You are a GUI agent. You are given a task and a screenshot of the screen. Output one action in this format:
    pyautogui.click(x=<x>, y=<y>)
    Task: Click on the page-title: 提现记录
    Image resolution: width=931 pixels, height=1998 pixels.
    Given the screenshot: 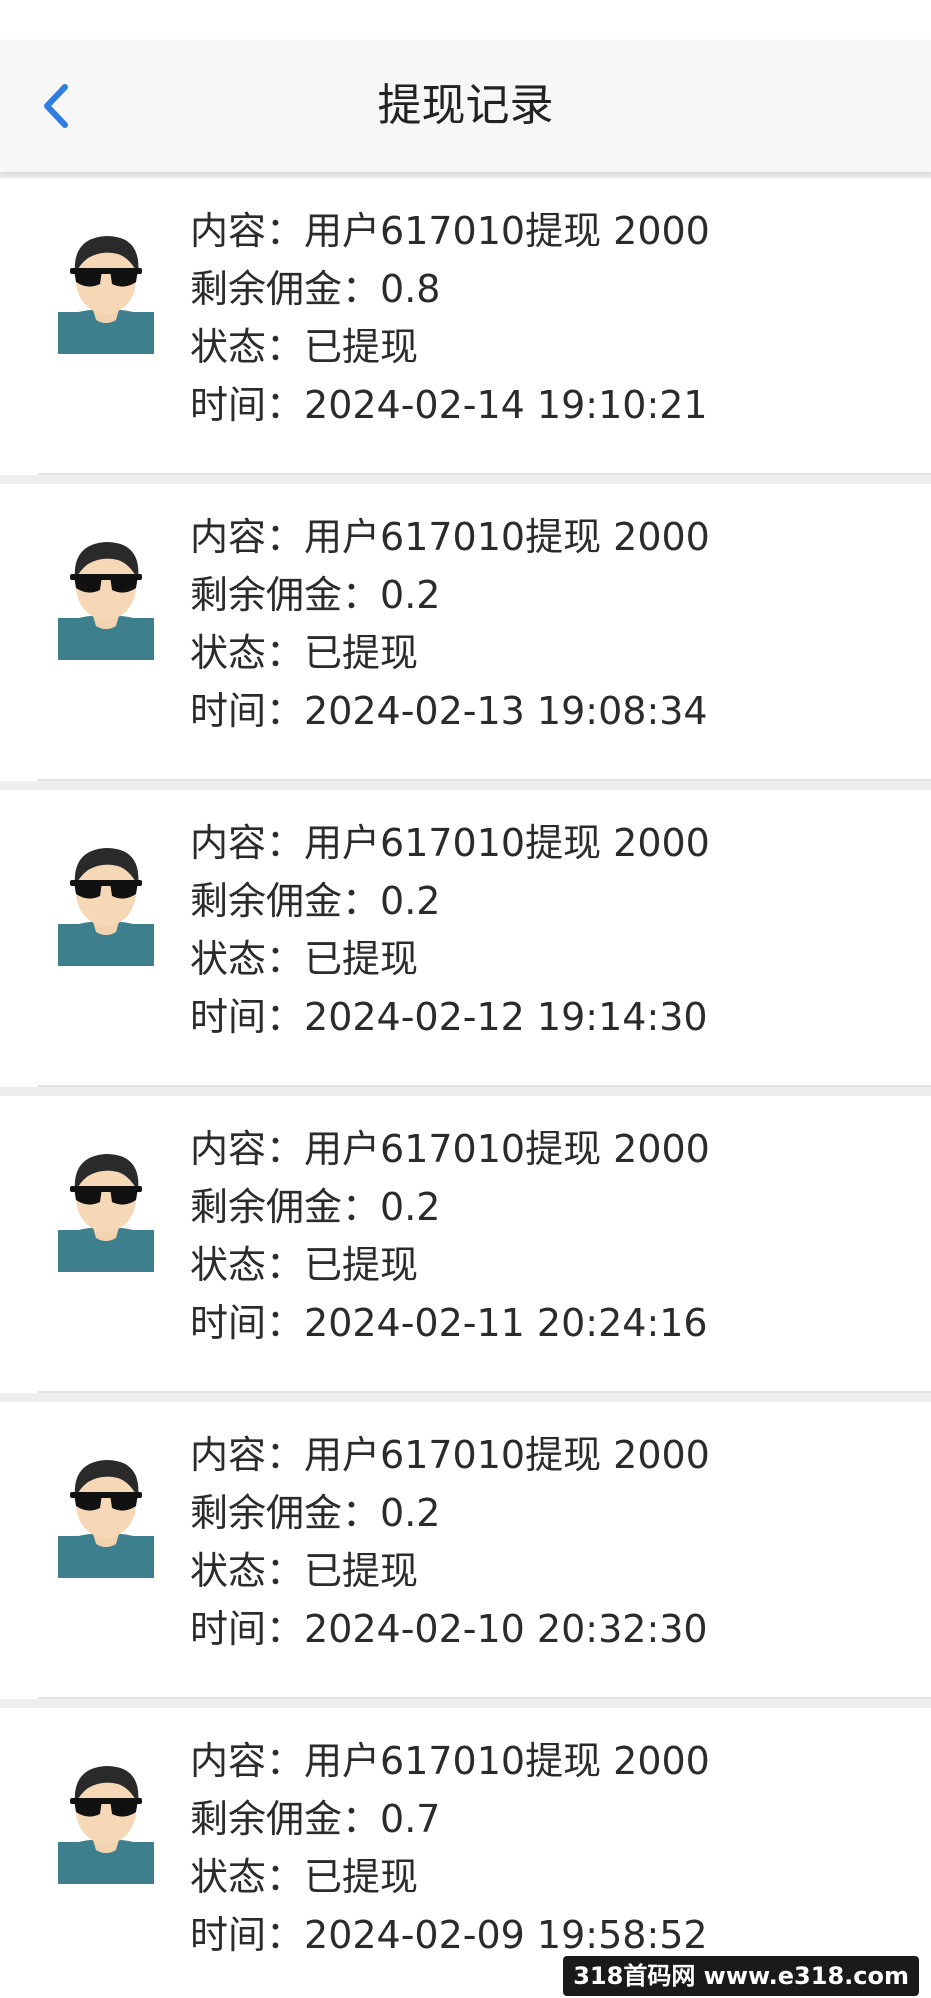 What is the action you would take?
    pyautogui.click(x=465, y=105)
    